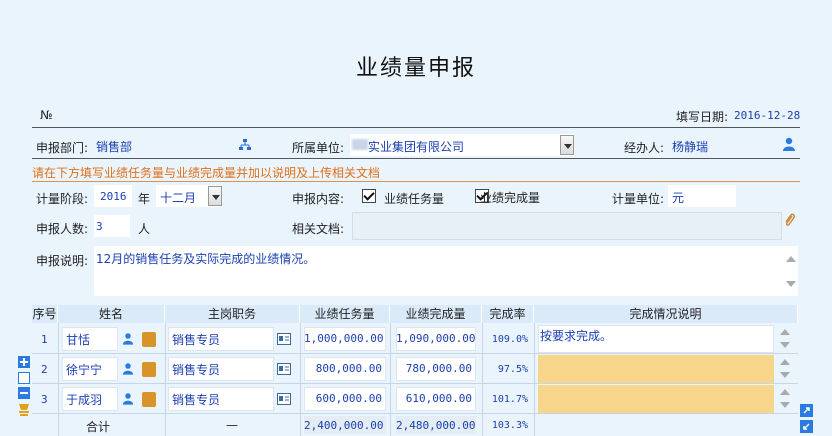 The width and height of the screenshot is (832, 436). I want to click on dept-value: 销售部, so click(114, 146).